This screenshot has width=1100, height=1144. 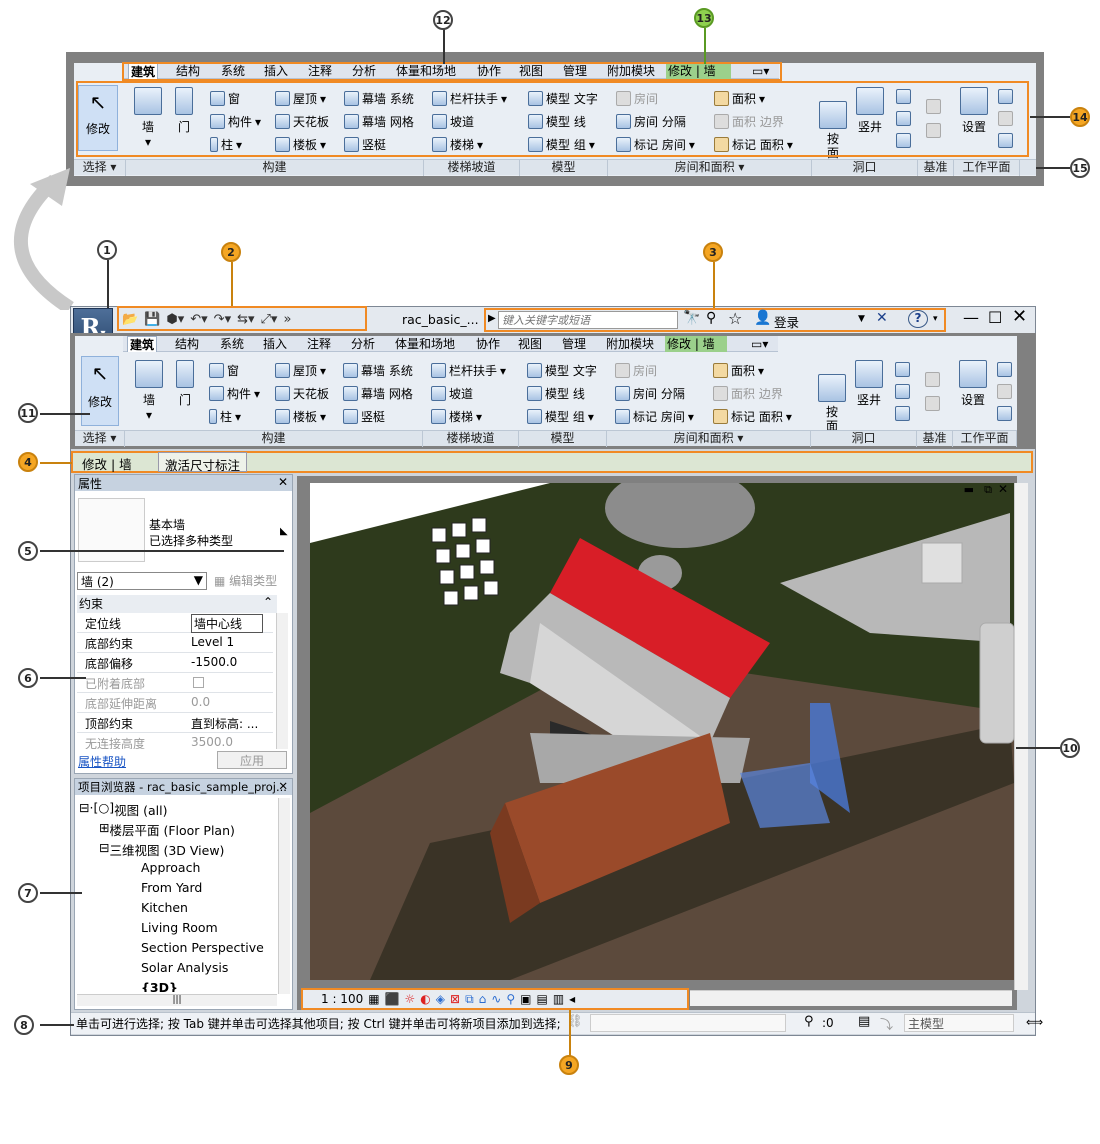 What do you see at coordinates (212, 742) in the screenshot?
I see `property-value: 3500.0` at bounding box center [212, 742].